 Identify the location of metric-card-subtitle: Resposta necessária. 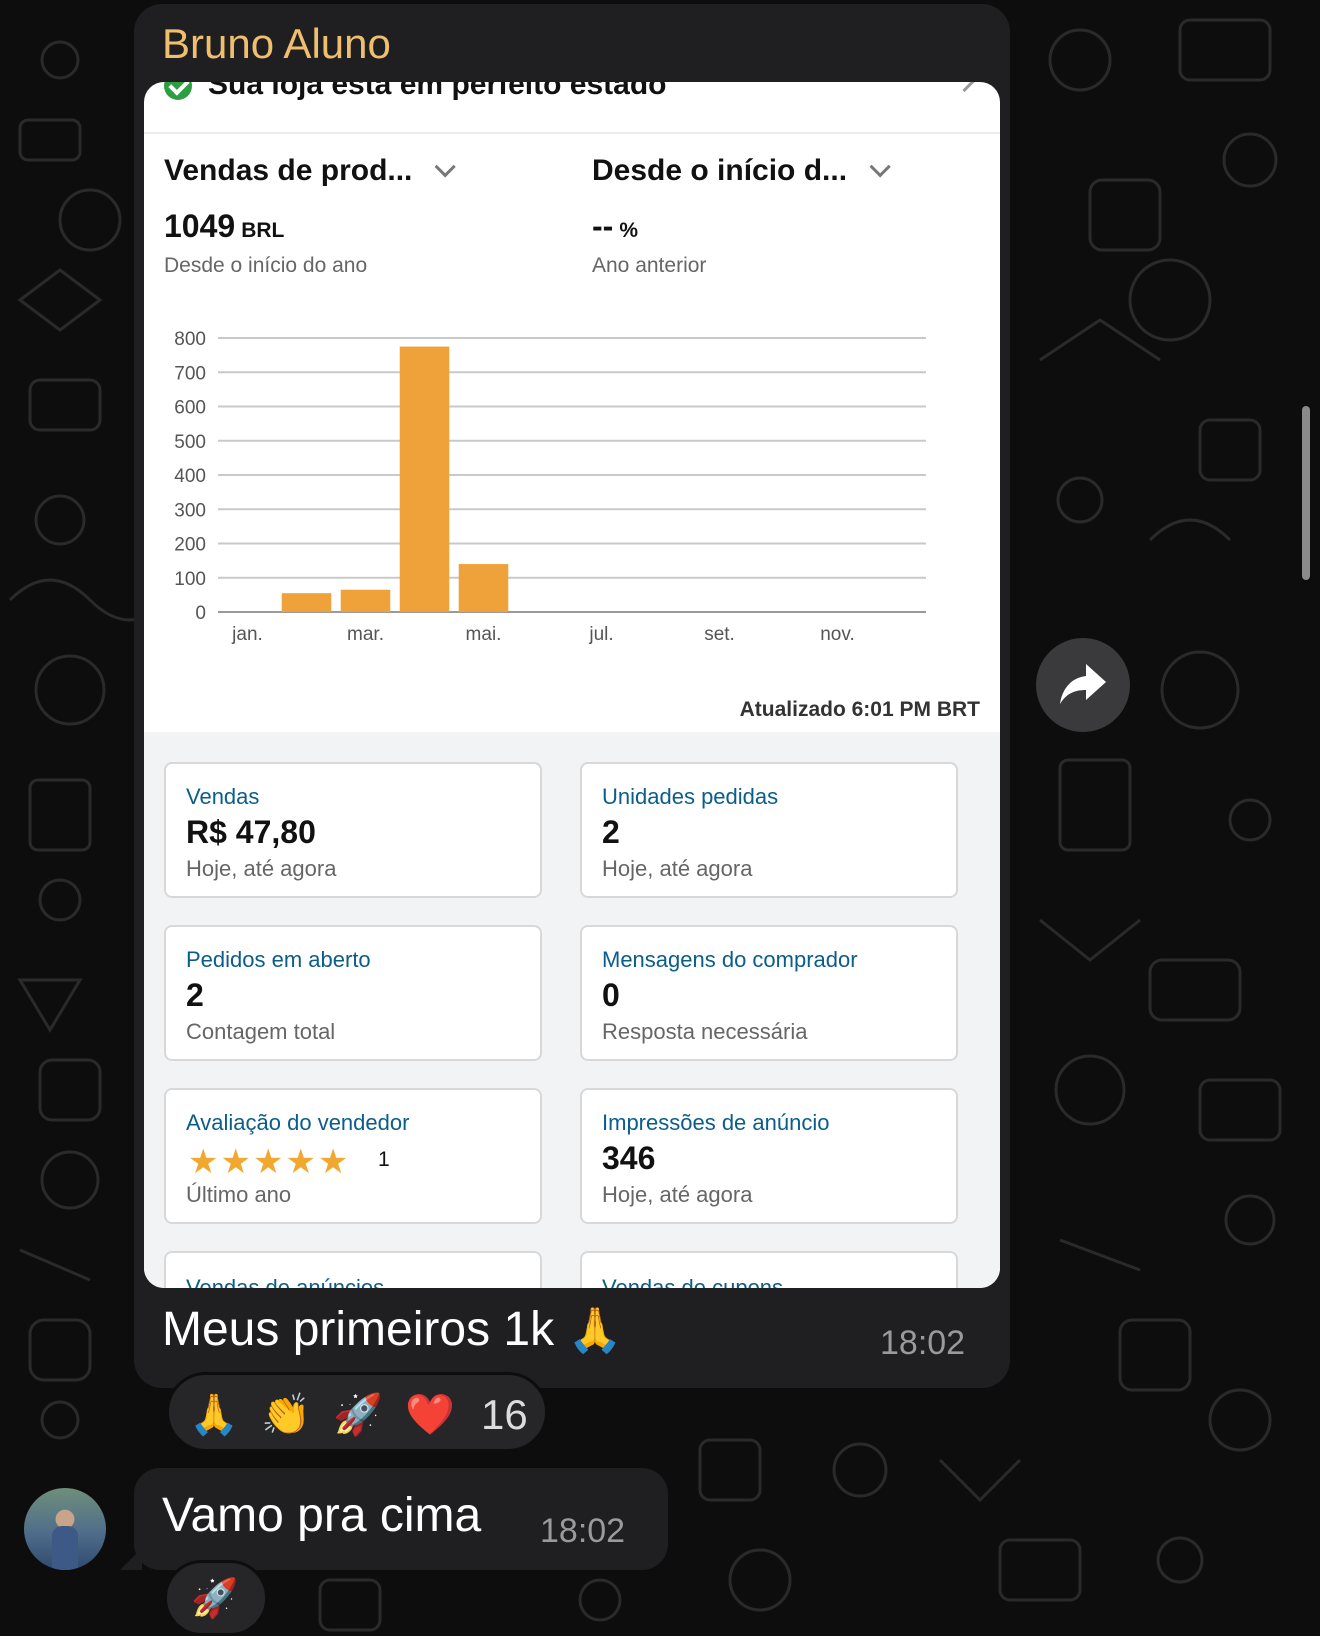
(705, 1031).